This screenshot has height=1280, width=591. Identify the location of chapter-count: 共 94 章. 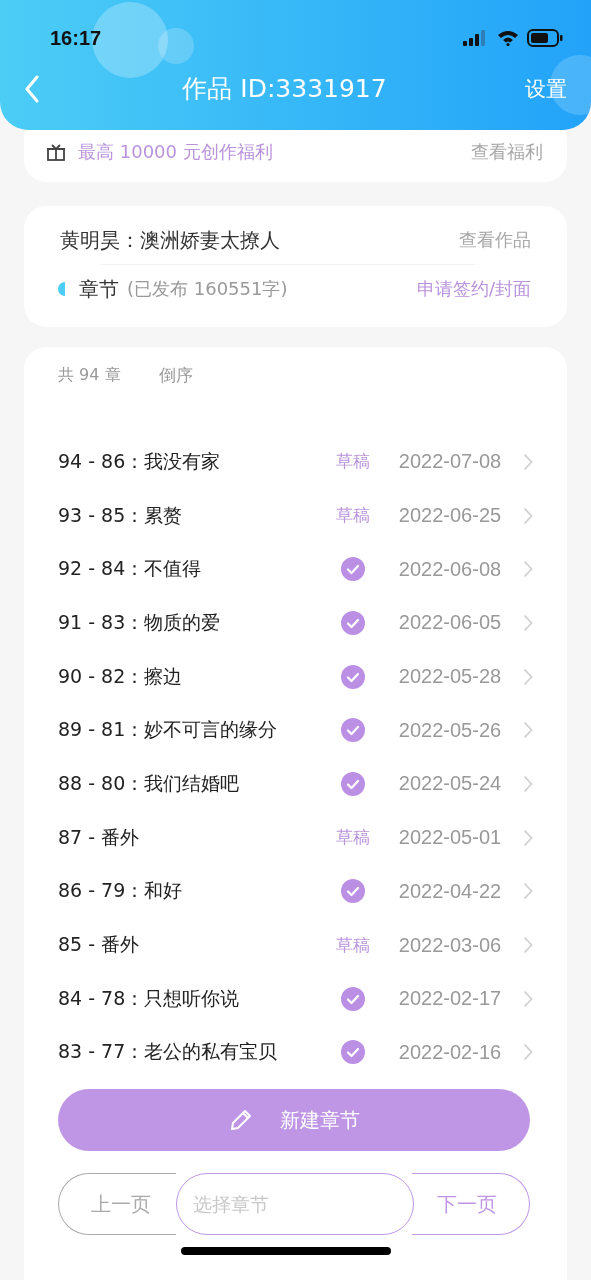
(89, 375).